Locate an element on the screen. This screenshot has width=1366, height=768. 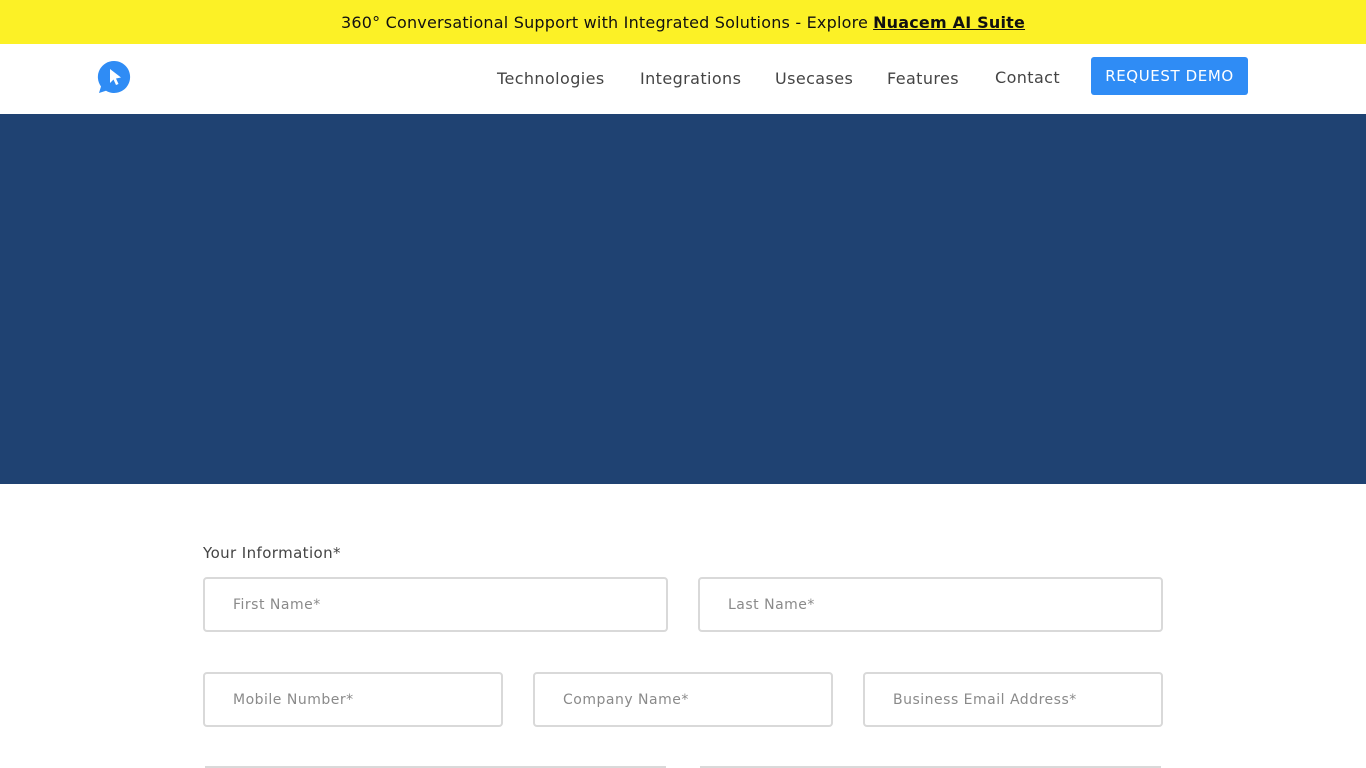
nav-item-integrations: Integrations is located at coordinates (690, 78).